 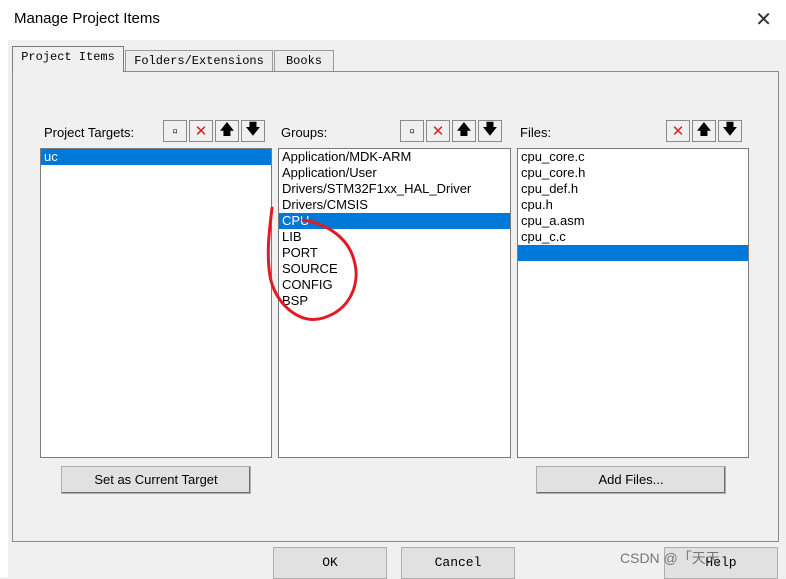 What do you see at coordinates (156, 157) in the screenshot?
I see `target-item: uc` at bounding box center [156, 157].